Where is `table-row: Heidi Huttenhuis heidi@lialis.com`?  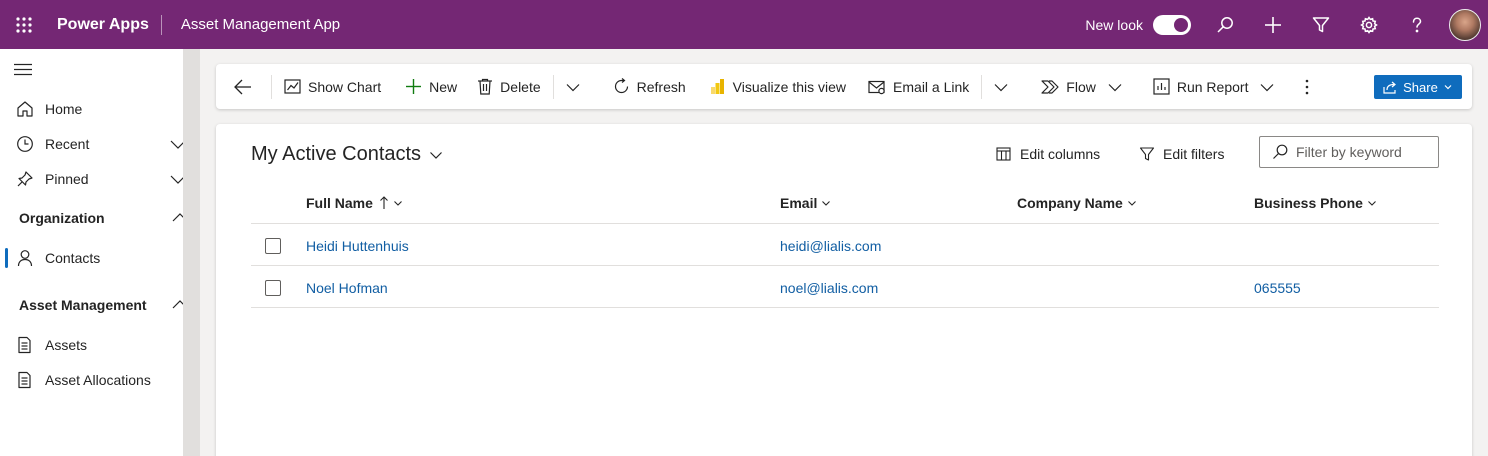 table-row: Heidi Huttenhuis heidi@lialis.com is located at coordinates (845, 245).